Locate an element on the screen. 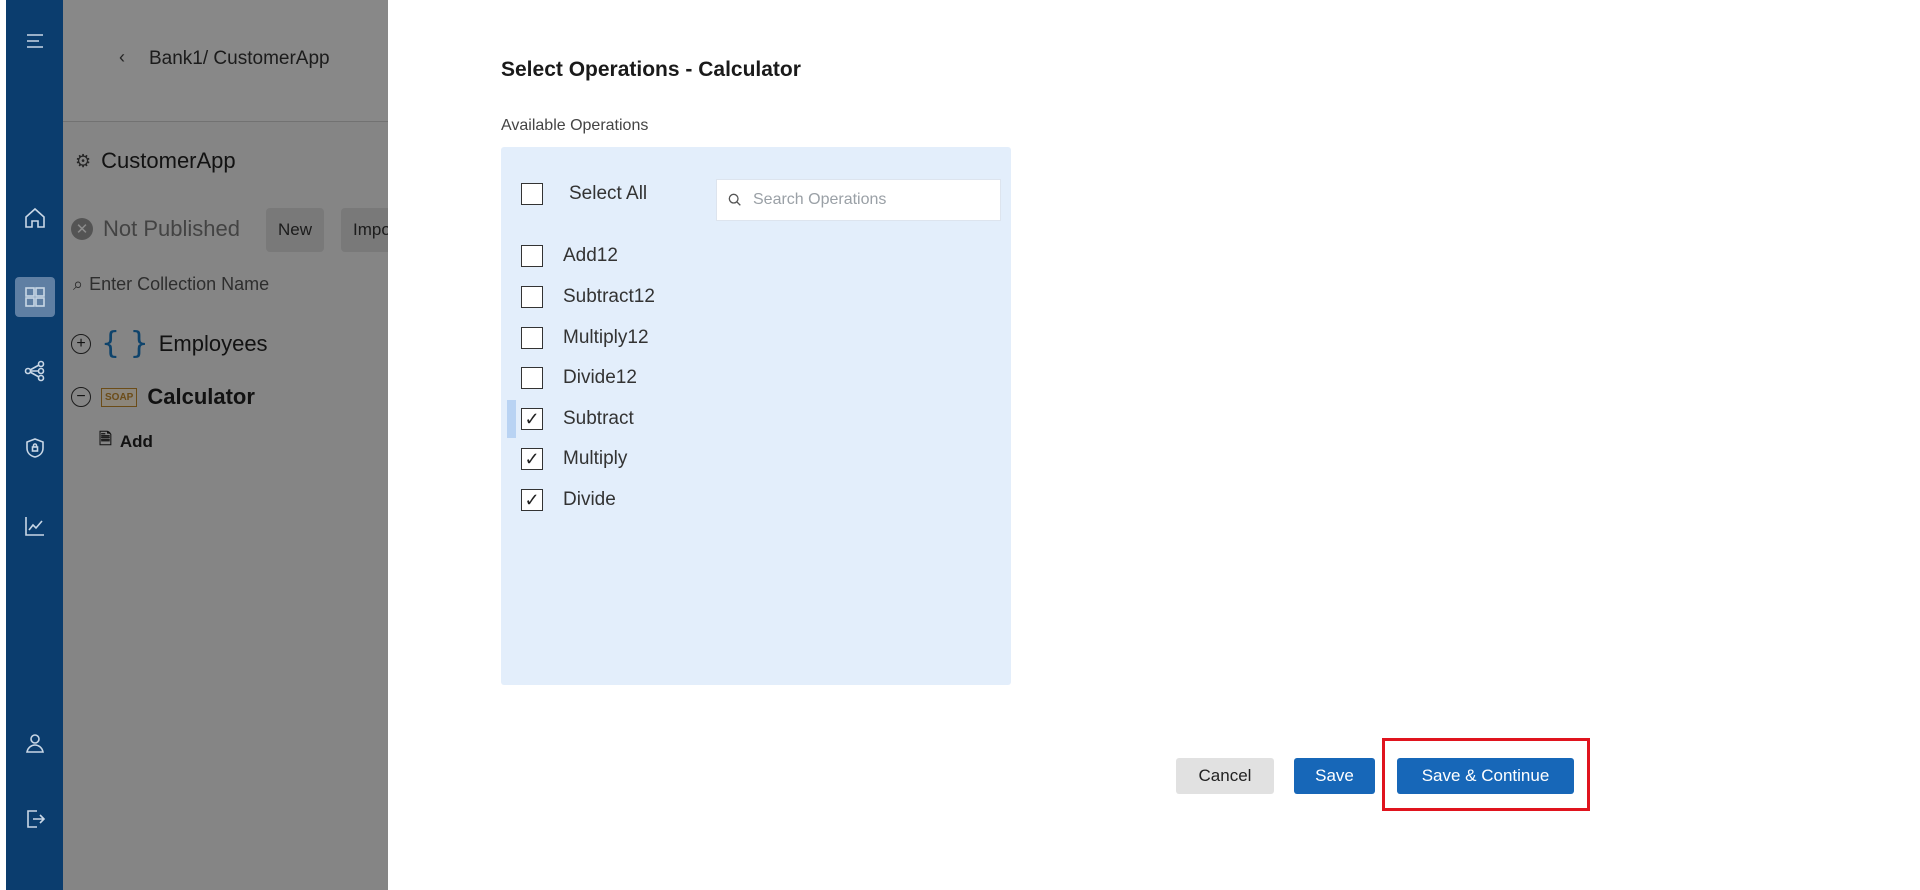 This screenshot has width=1920, height=890. select-all-row: Select All is located at coordinates (584, 194).